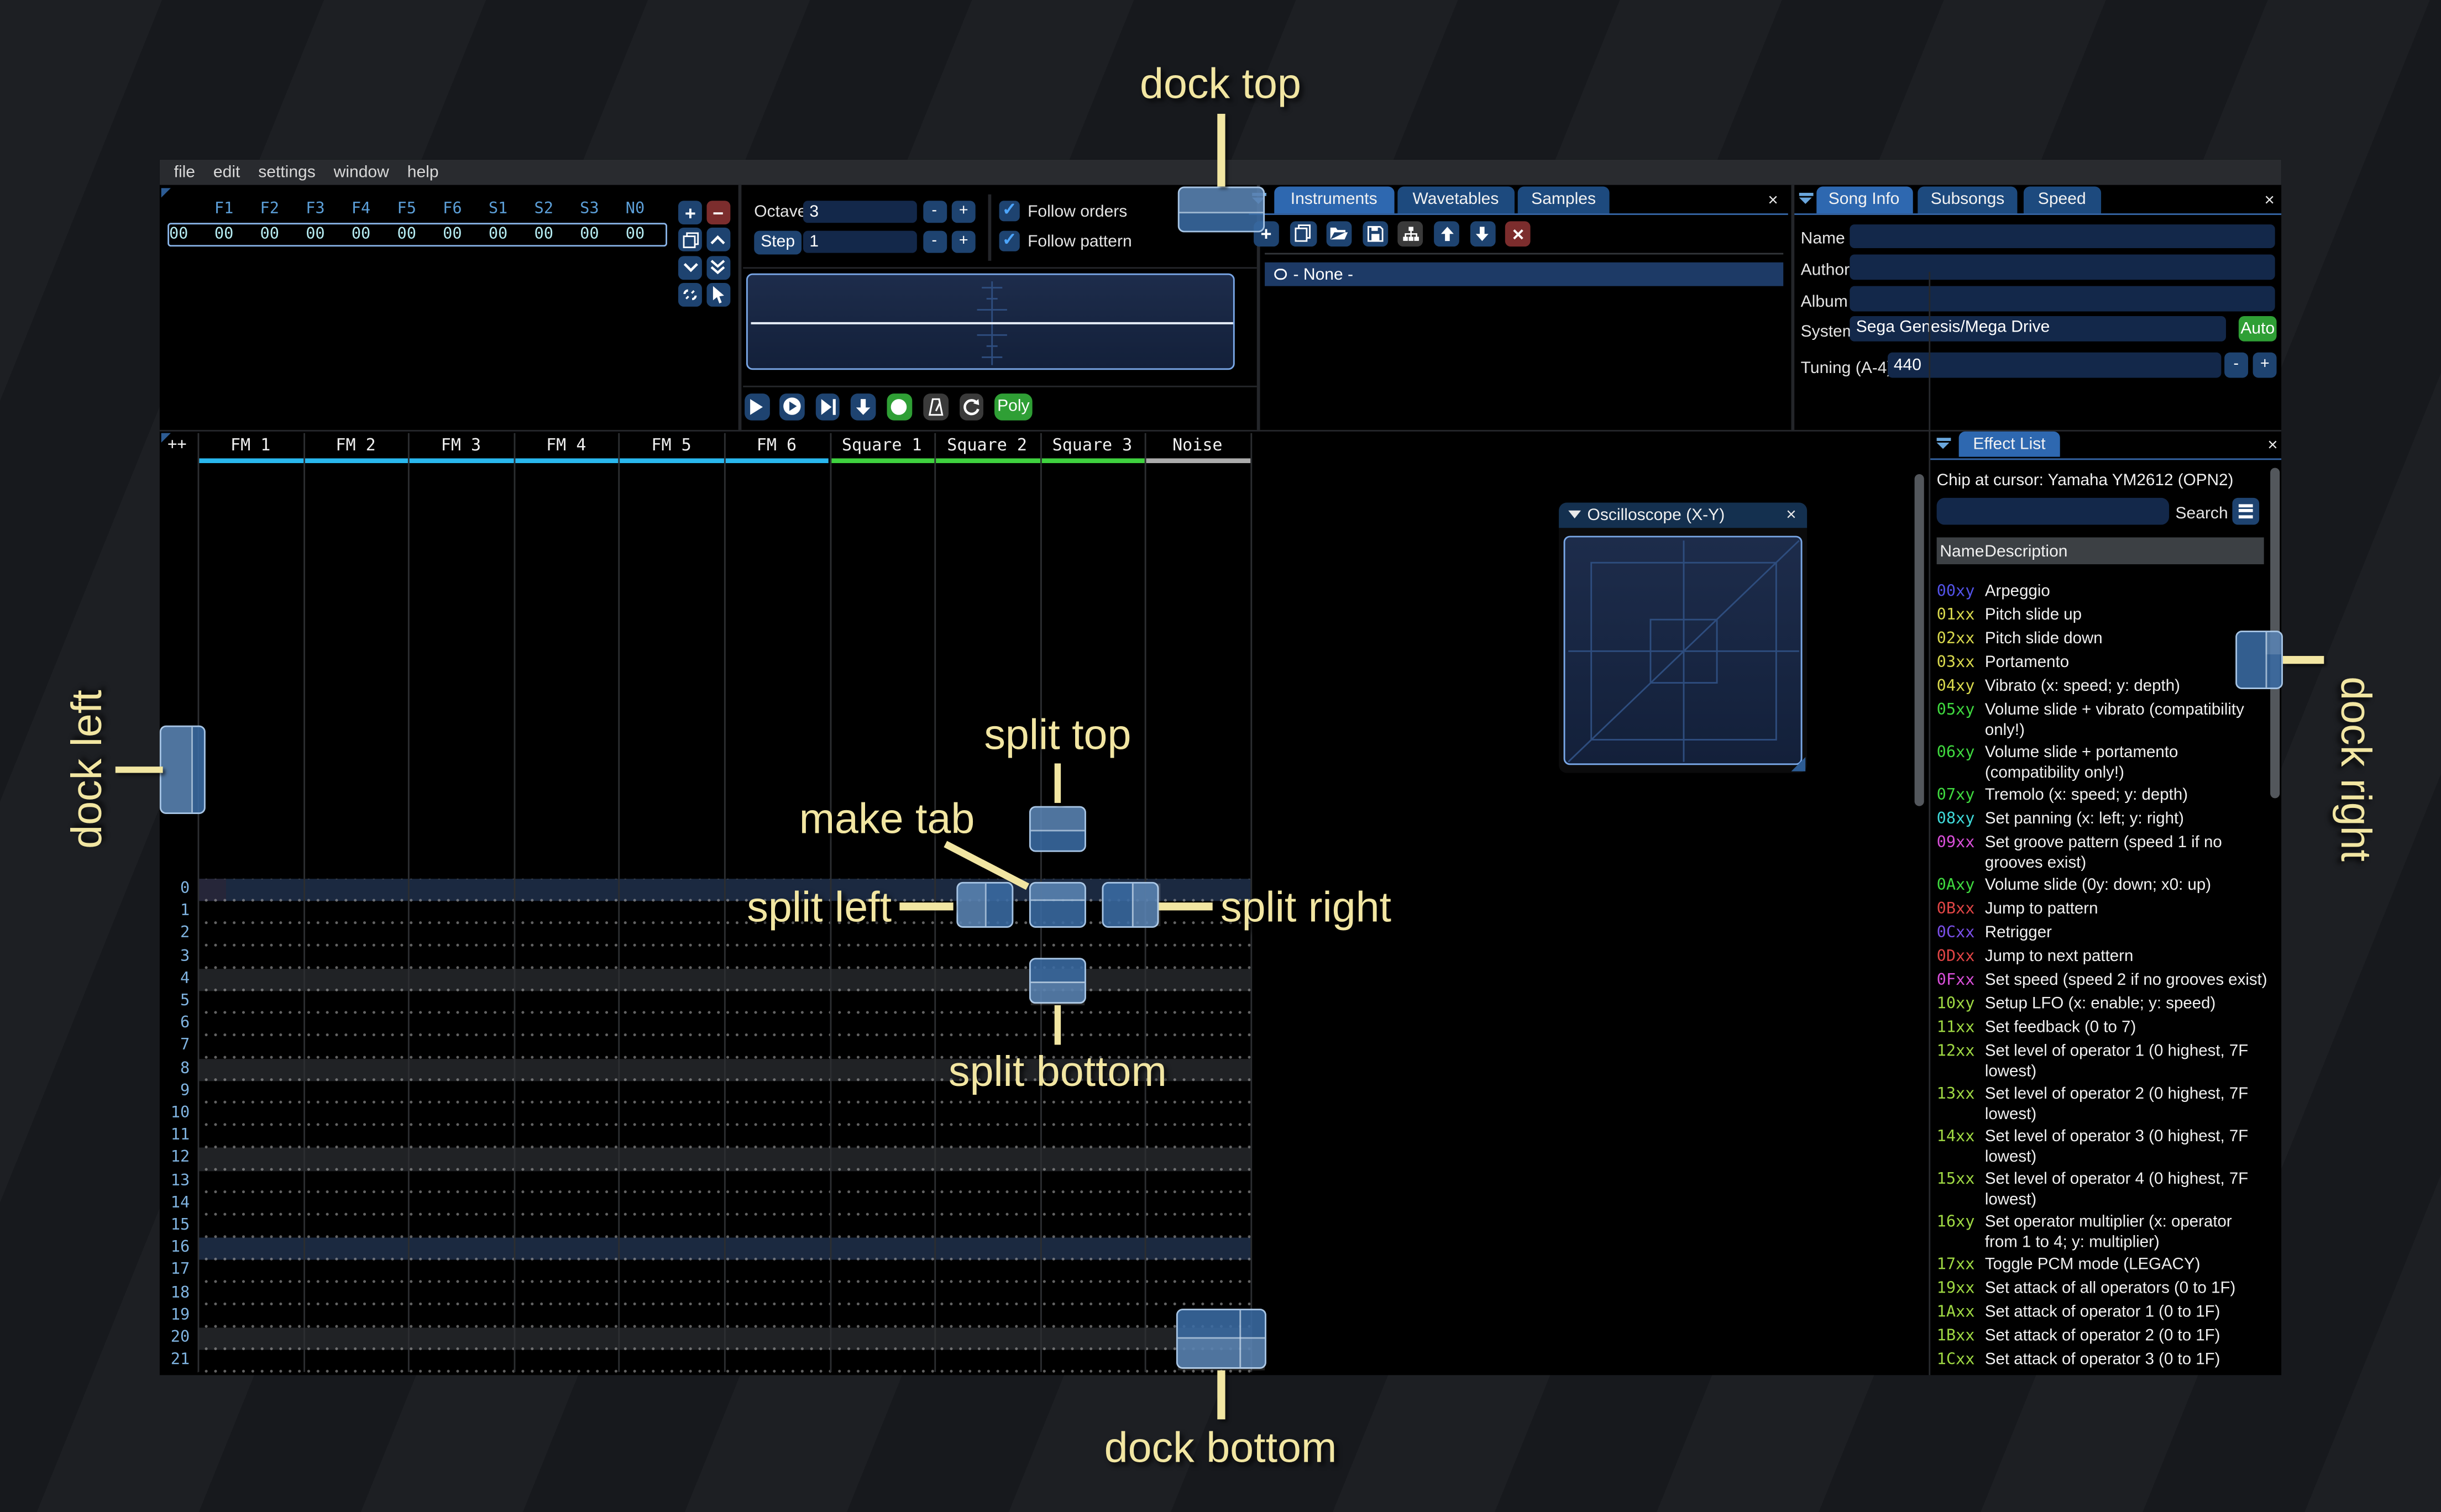 This screenshot has height=1512, width=2441. Describe the element at coordinates (718, 240) in the screenshot. I see `orders-chevron-up-button` at that location.